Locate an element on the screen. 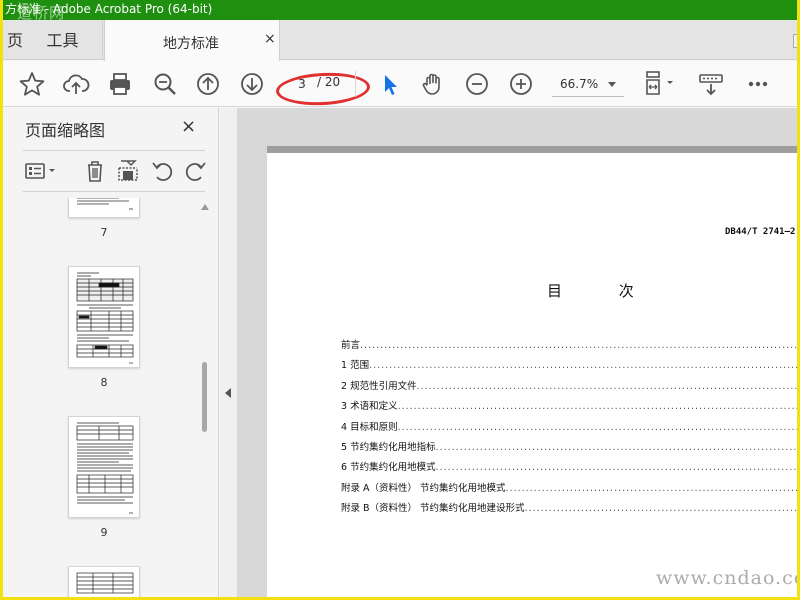 The width and height of the screenshot is (800, 600). tab-document: 地方标准 × is located at coordinates (192, 40).